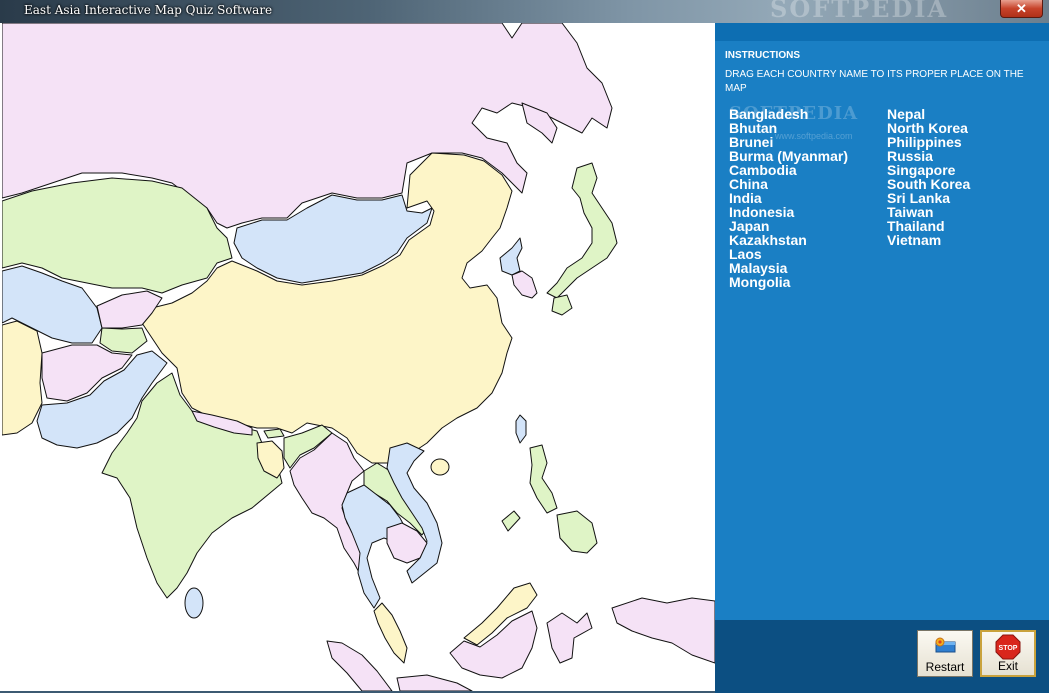 The width and height of the screenshot is (1049, 693). I want to click on country-label: China, so click(788, 184).